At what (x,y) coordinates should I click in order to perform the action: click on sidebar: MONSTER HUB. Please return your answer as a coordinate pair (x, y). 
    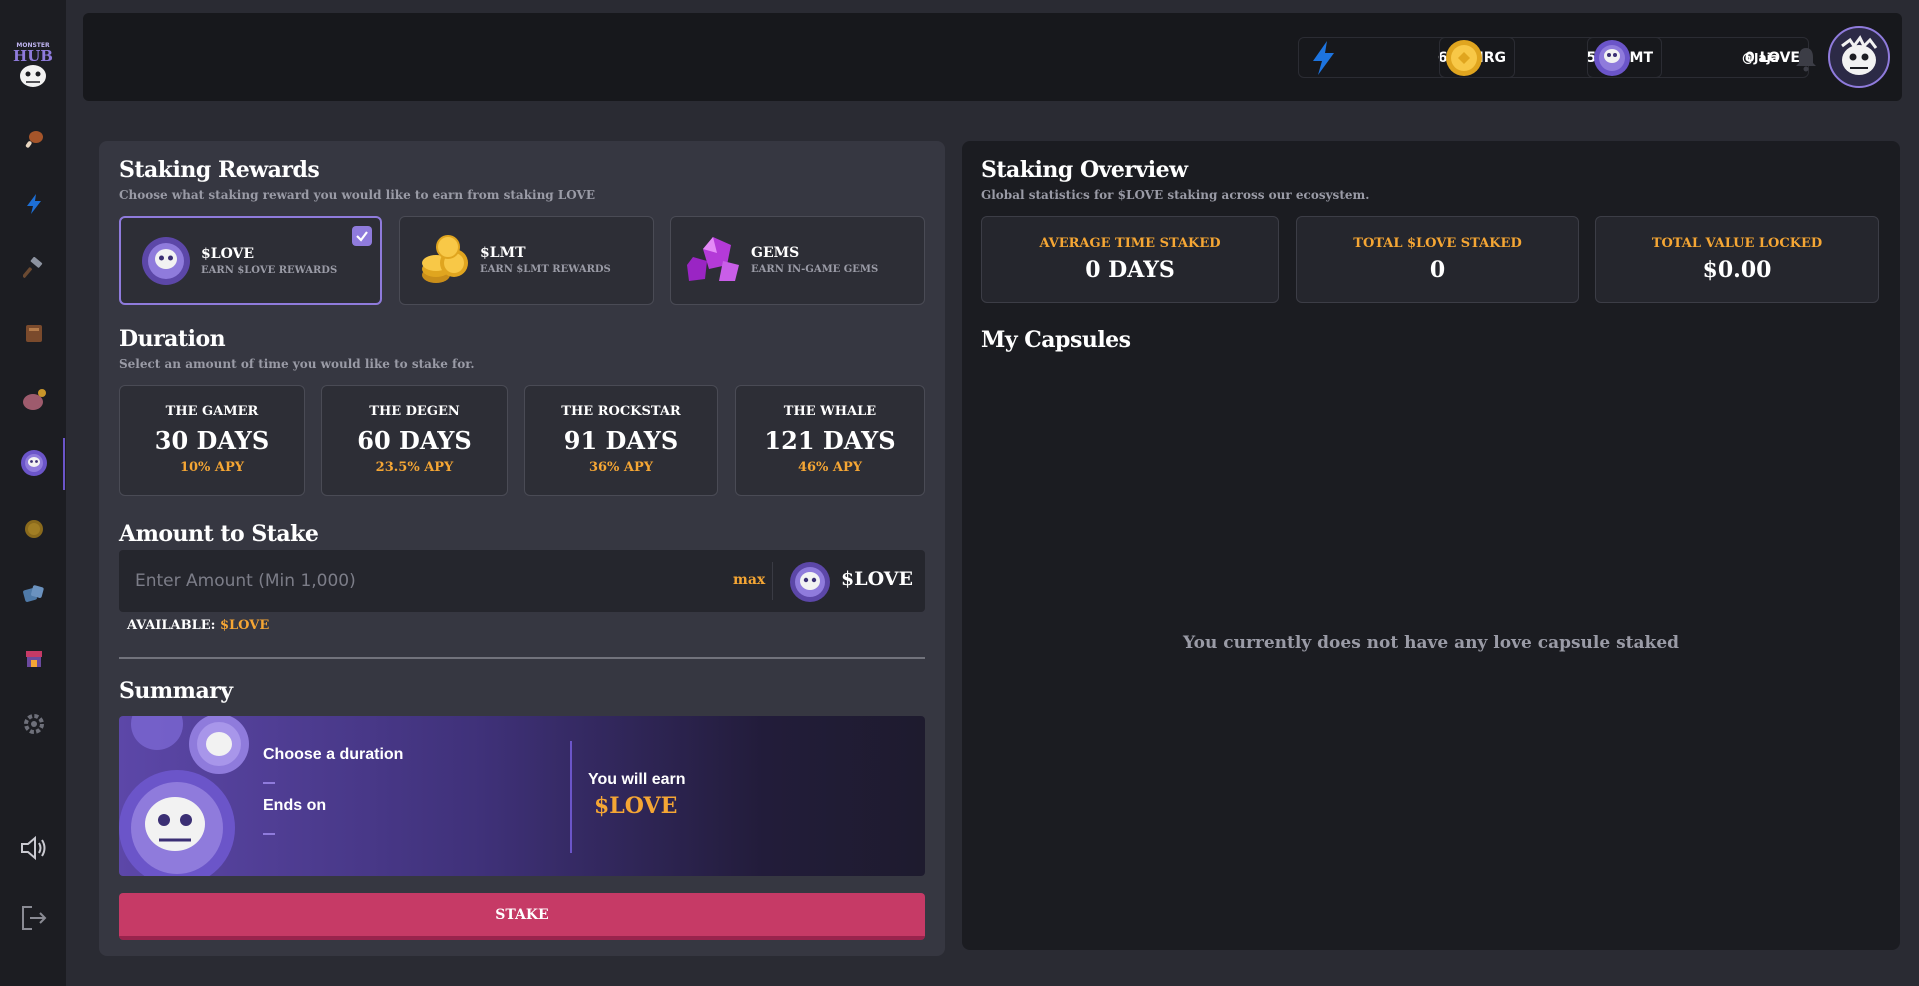
    Looking at the image, I should click on (33, 493).